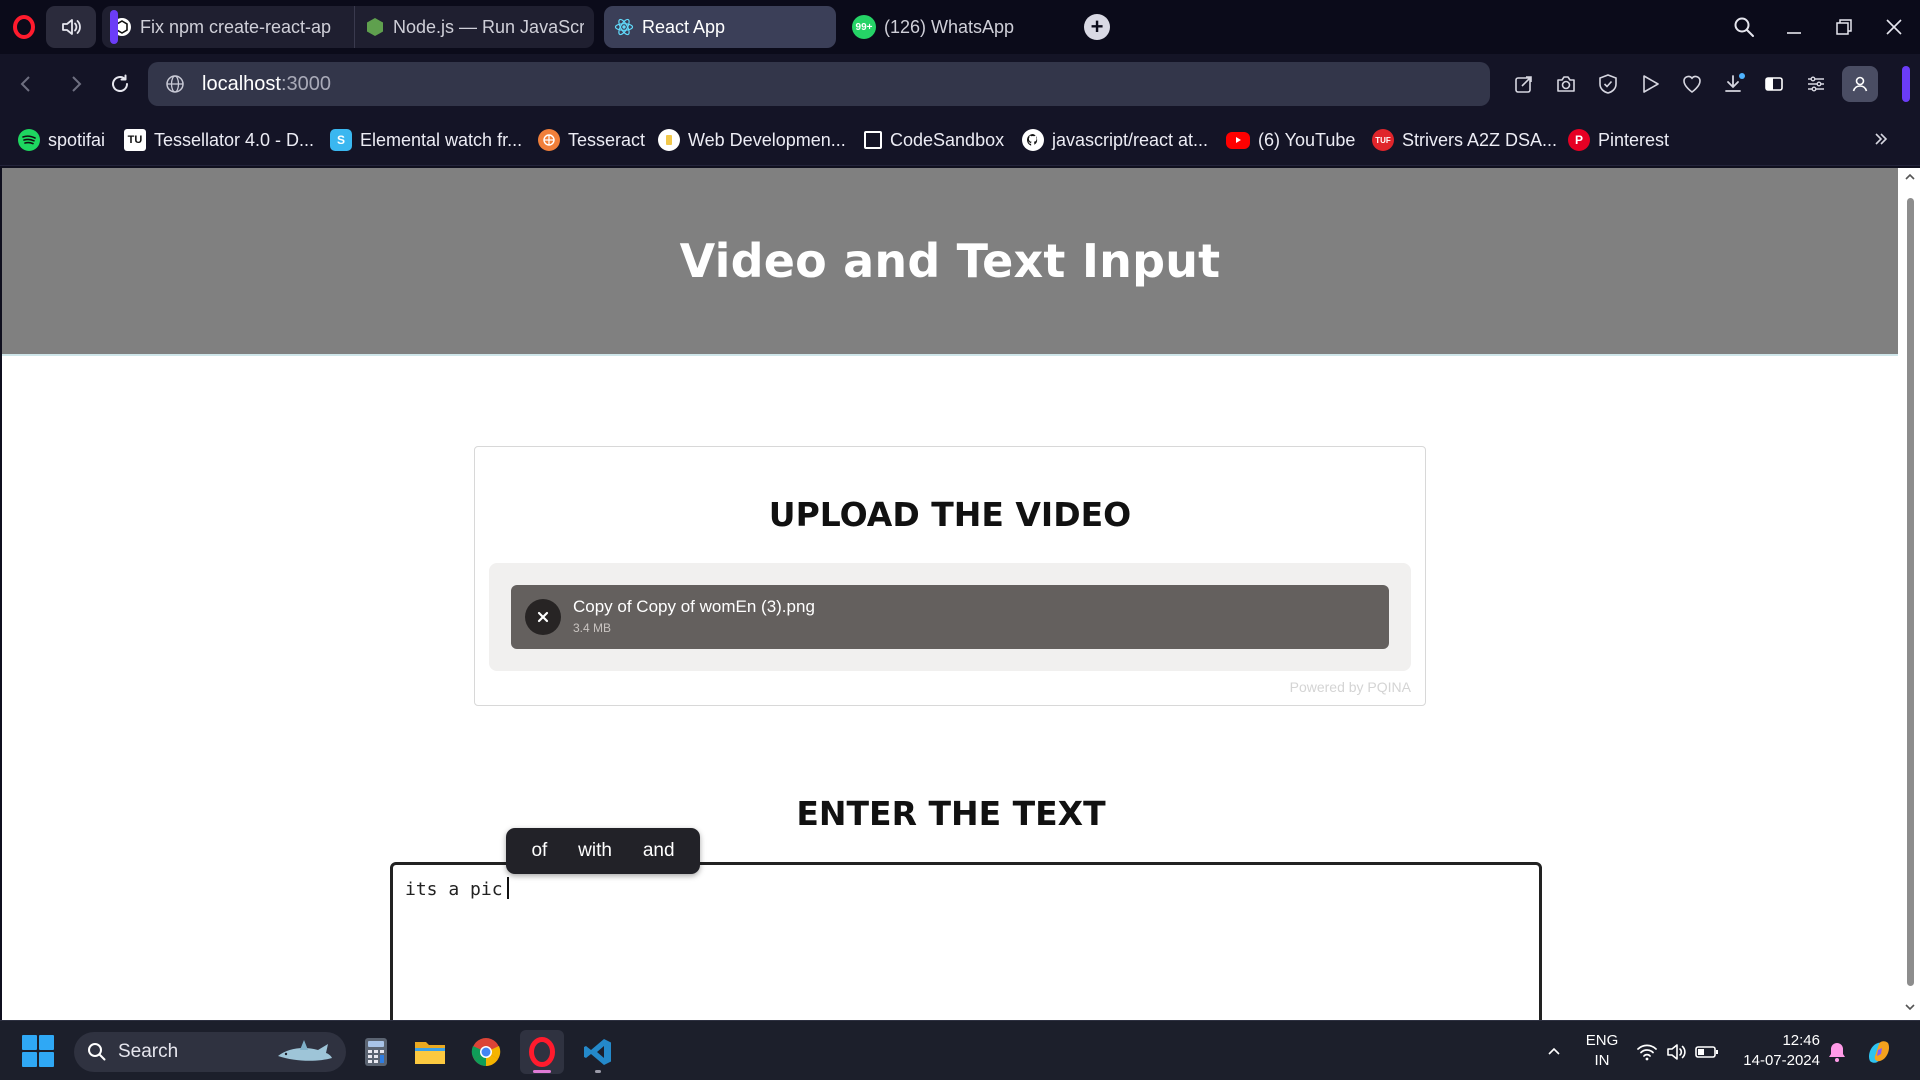 The width and height of the screenshot is (1920, 1080). What do you see at coordinates (1879, 1052) in the screenshot?
I see `copilot-icon` at bounding box center [1879, 1052].